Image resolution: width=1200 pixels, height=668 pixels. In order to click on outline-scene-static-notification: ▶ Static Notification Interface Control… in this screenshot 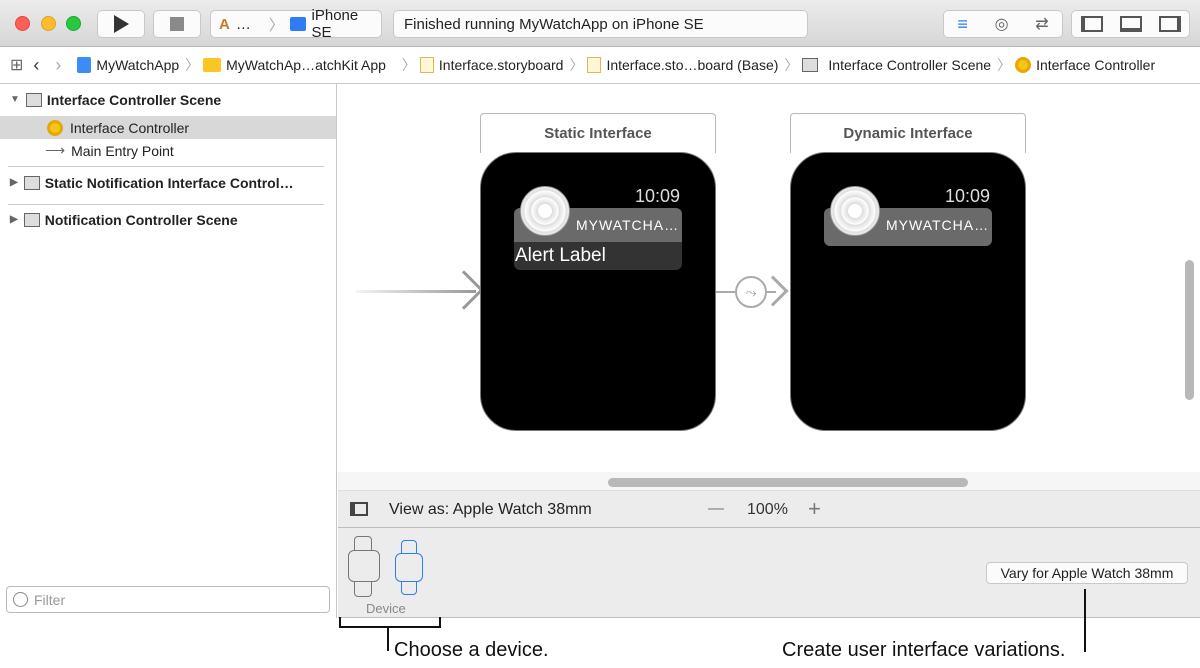, I will do `click(168, 182)`.